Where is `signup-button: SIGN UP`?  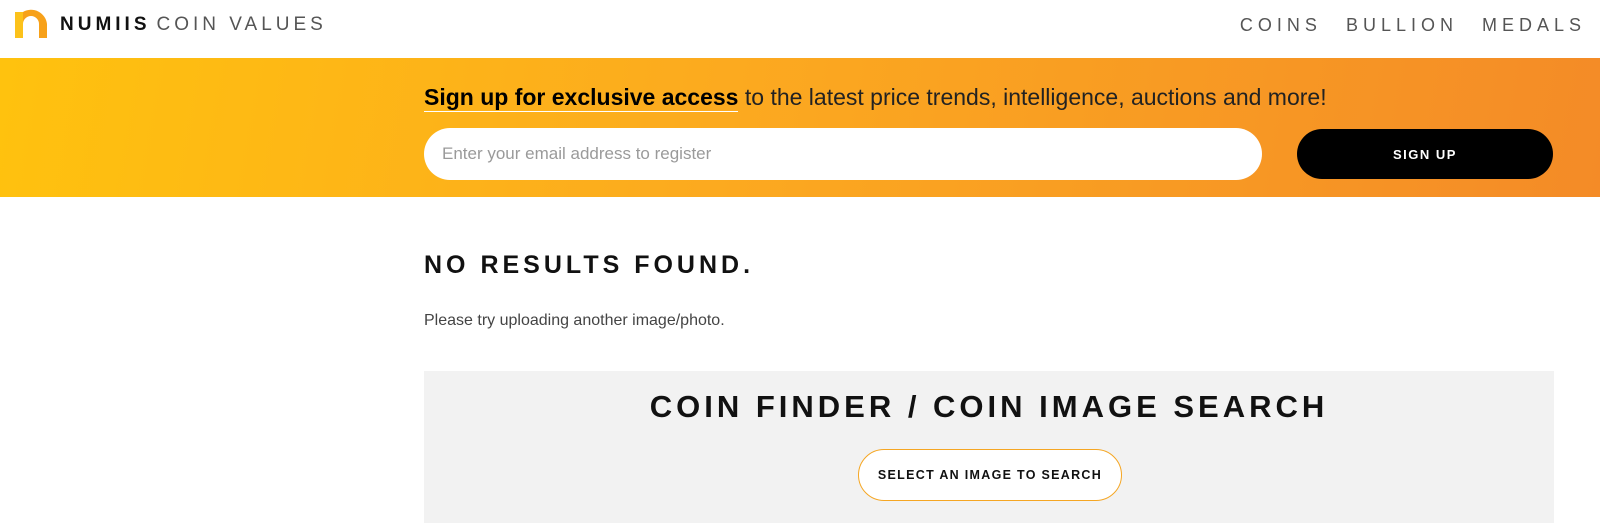
signup-button: SIGN UP is located at coordinates (1425, 154).